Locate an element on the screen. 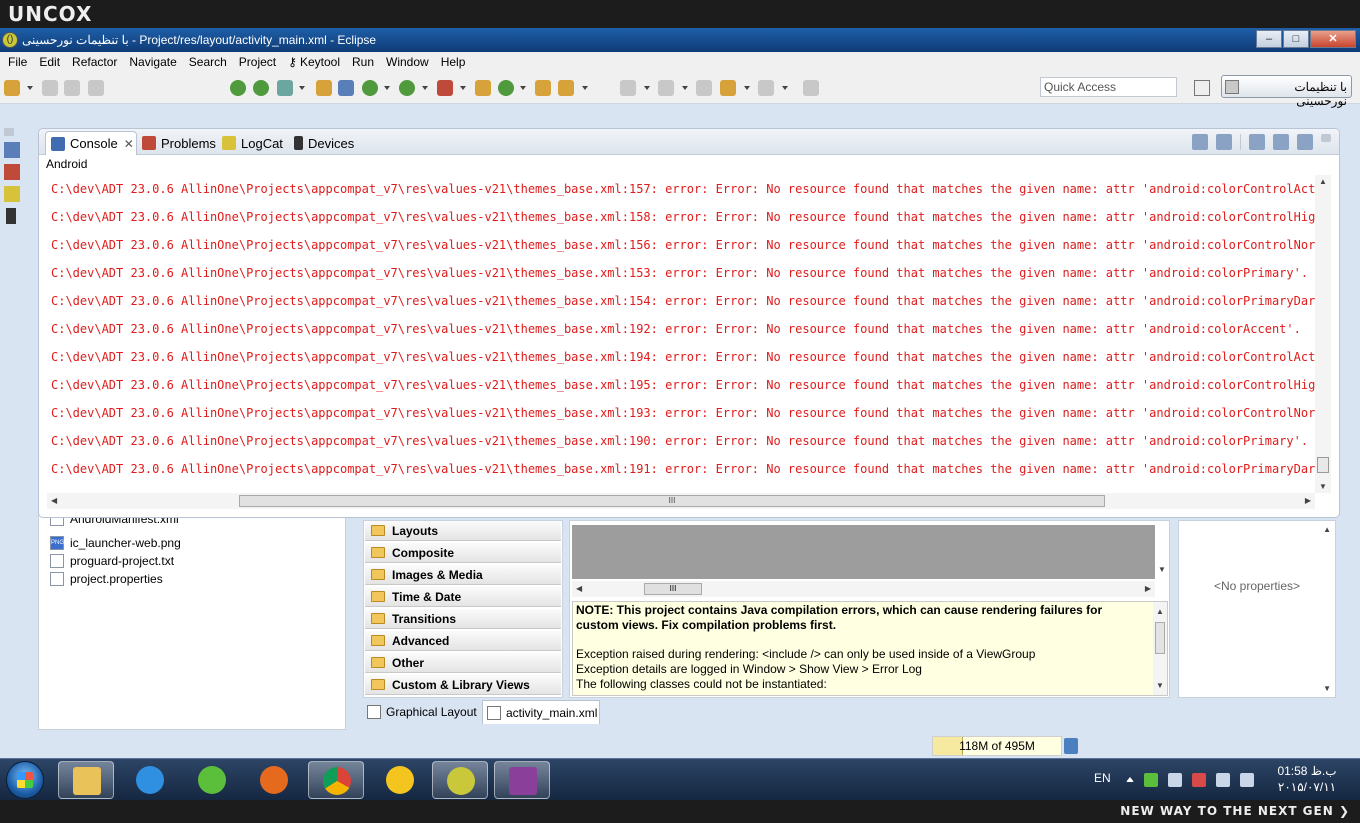  devices-side-icon is located at coordinates (11, 216).